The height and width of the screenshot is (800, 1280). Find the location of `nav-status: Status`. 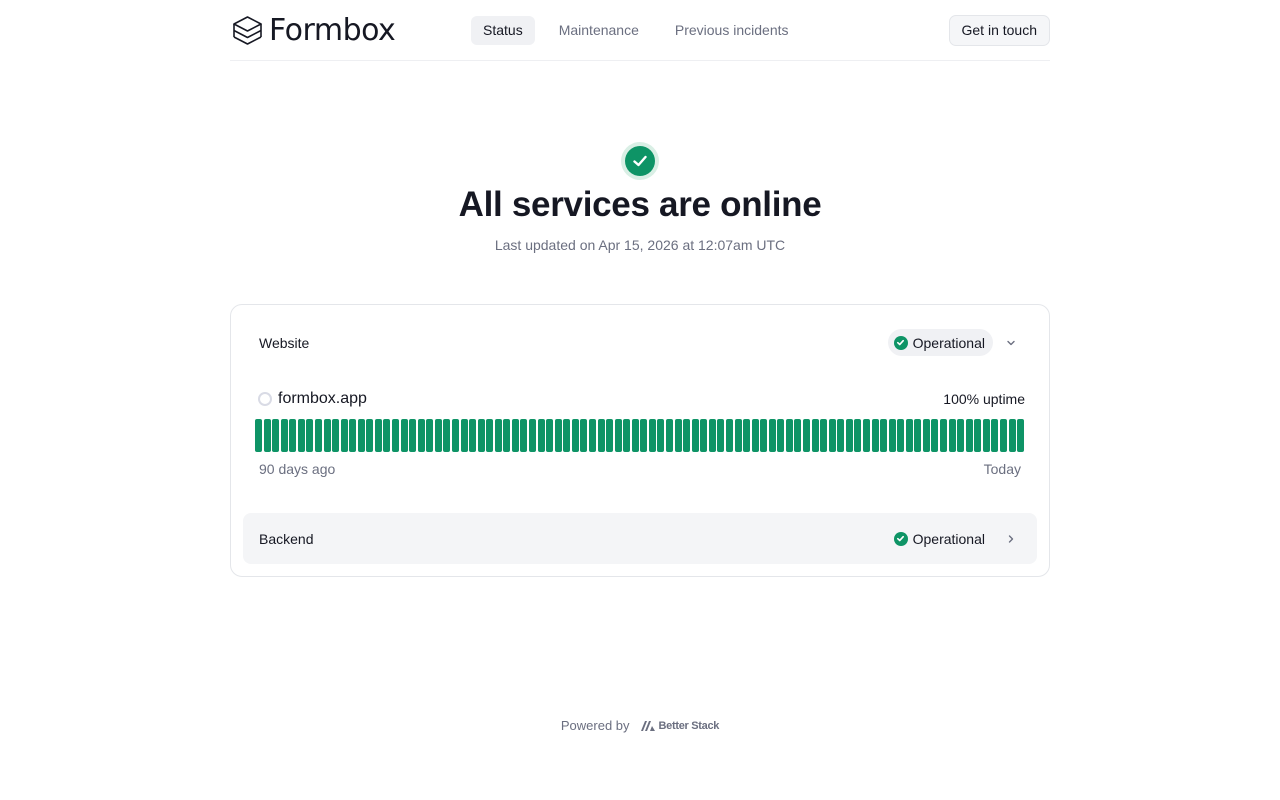

nav-status: Status is located at coordinates (503, 30).